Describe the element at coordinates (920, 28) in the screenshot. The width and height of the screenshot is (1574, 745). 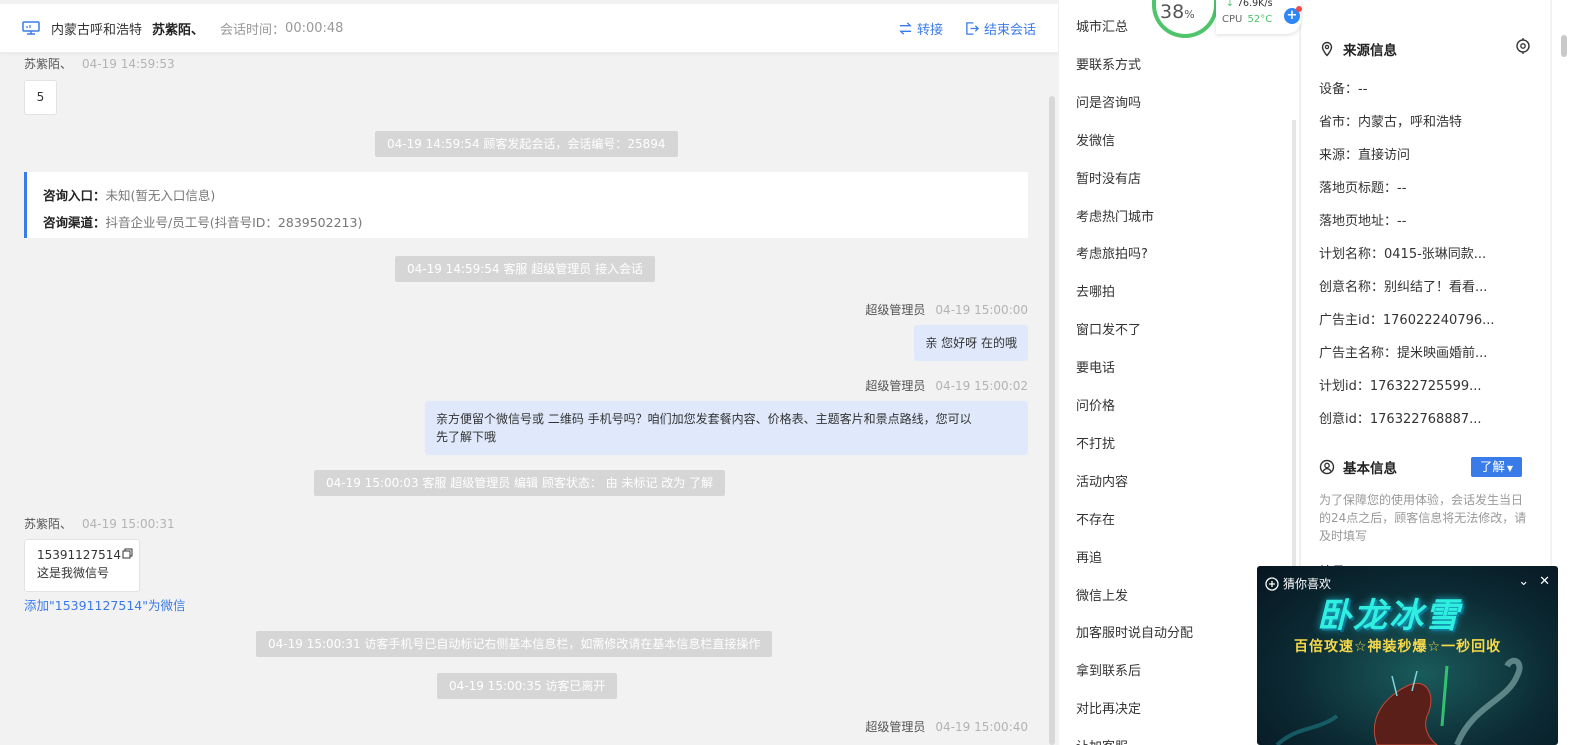
I see `transfer-button: 转接` at that location.